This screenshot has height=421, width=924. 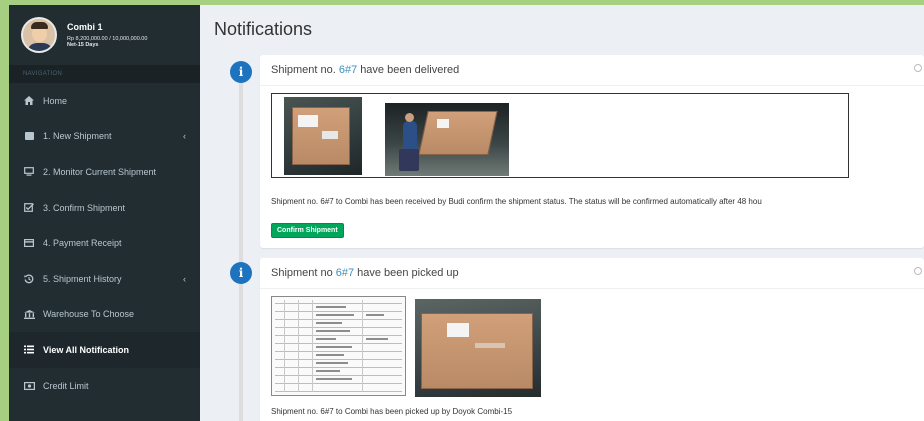 I want to click on sidebar-item-home: Home, so click(x=104, y=101).